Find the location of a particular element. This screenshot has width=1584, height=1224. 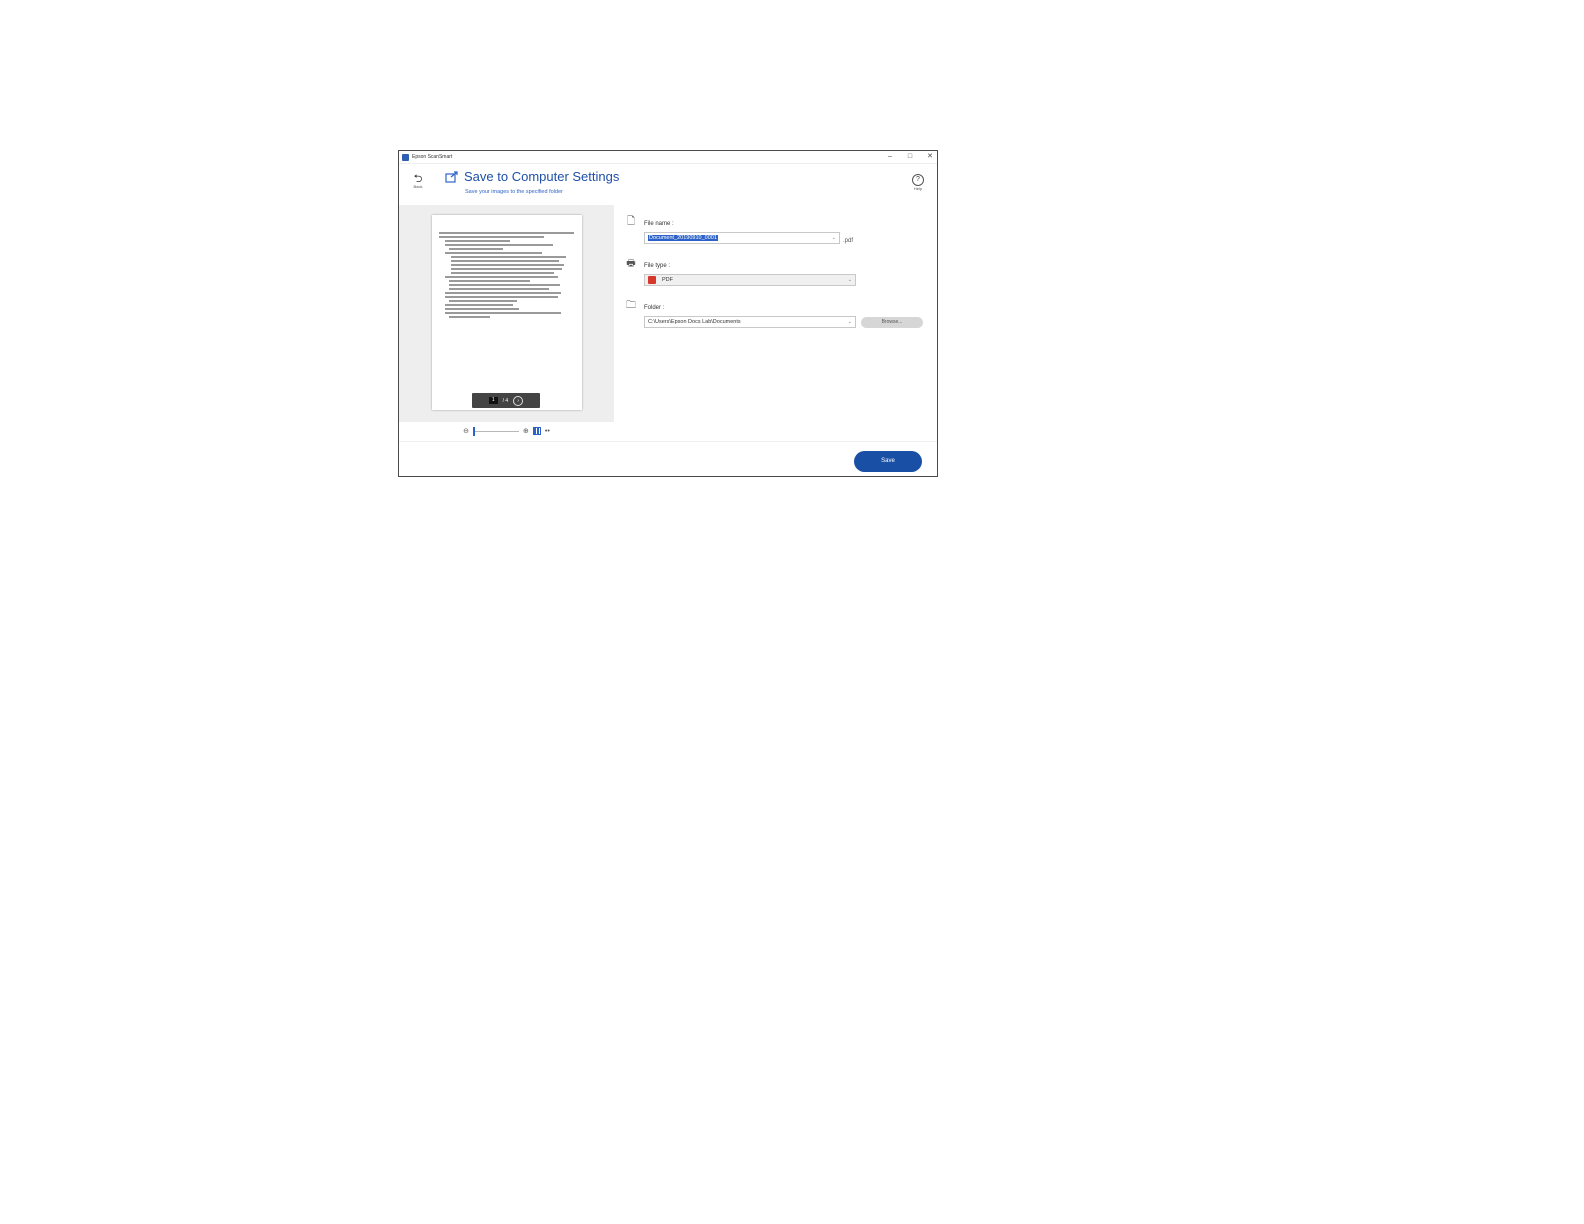

file-type-value: PDF is located at coordinates (667, 280).